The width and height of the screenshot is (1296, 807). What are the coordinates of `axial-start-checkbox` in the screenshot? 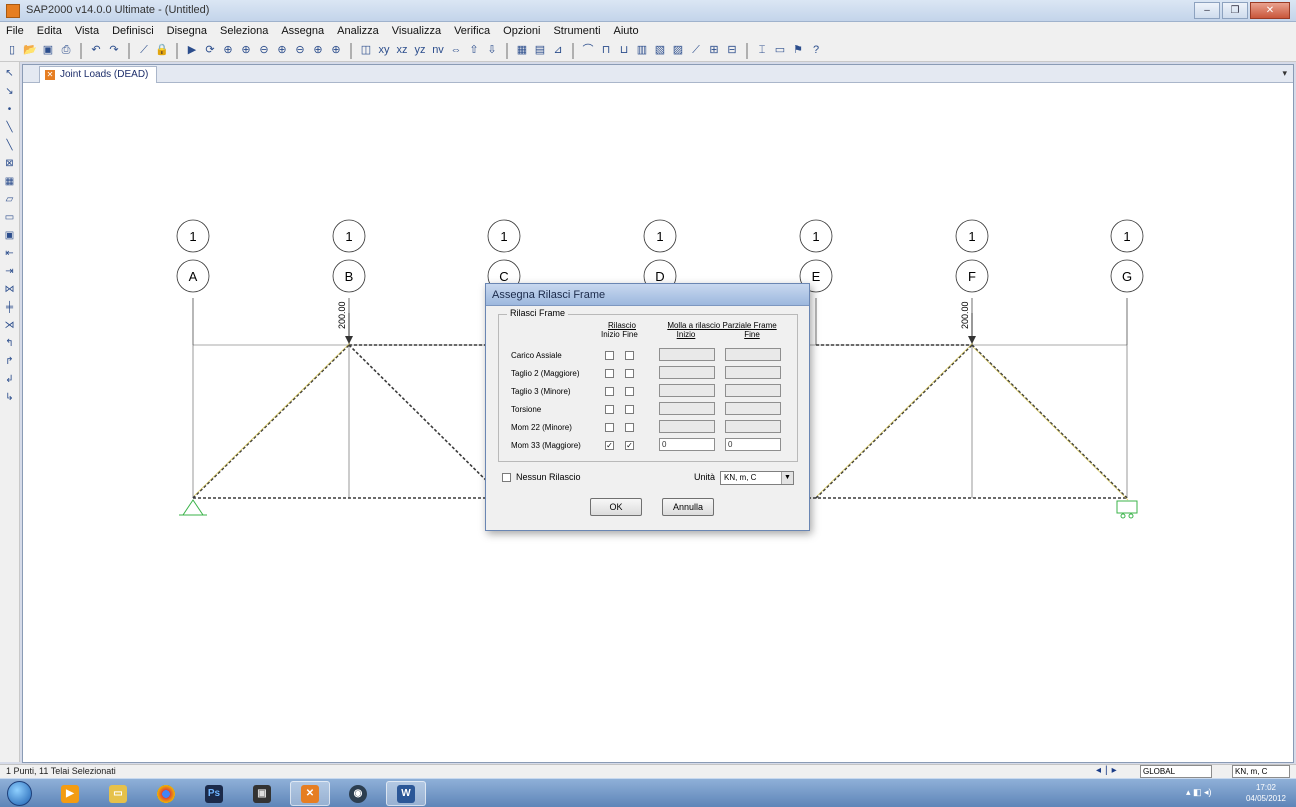 It's located at (609, 355).